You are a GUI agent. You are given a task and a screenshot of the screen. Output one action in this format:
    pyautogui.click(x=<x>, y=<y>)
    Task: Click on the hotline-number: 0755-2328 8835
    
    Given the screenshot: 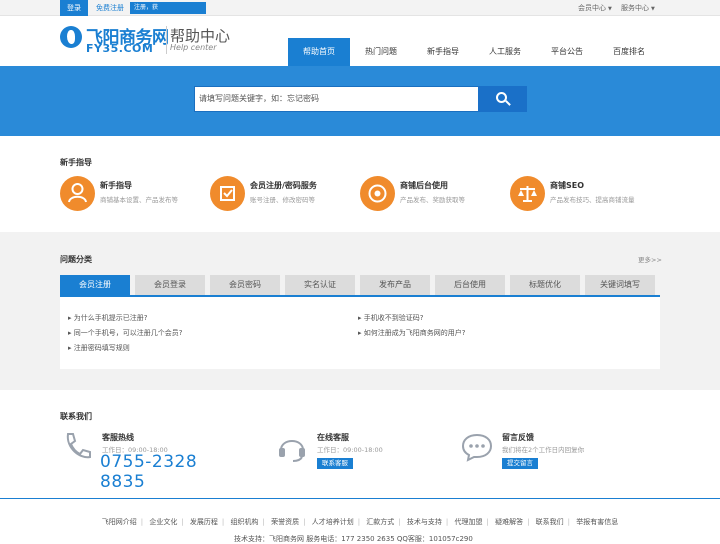 What is the action you would take?
    pyautogui.click(x=149, y=472)
    